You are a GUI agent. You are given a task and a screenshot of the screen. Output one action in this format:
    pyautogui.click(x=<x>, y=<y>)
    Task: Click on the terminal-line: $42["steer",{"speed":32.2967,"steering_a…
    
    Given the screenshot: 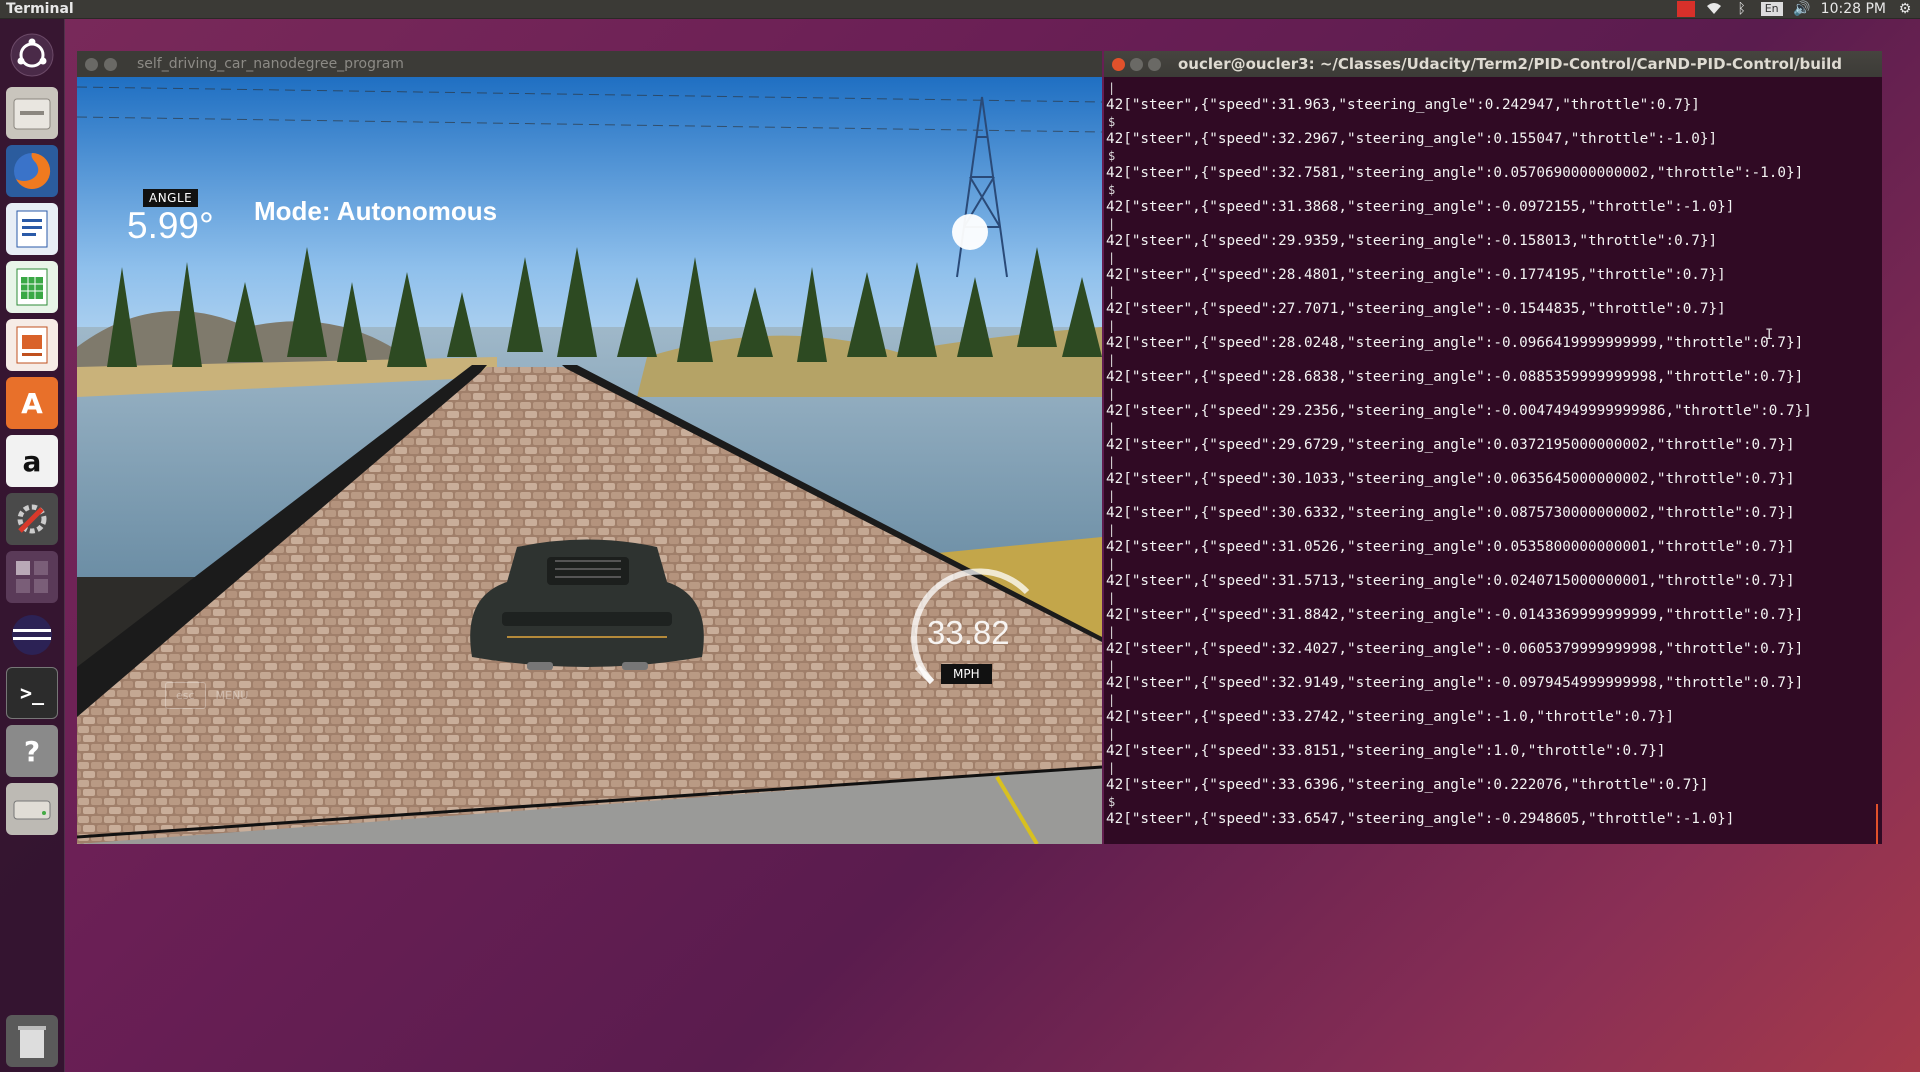 What is the action you would take?
    pyautogui.click(x=1494, y=132)
    